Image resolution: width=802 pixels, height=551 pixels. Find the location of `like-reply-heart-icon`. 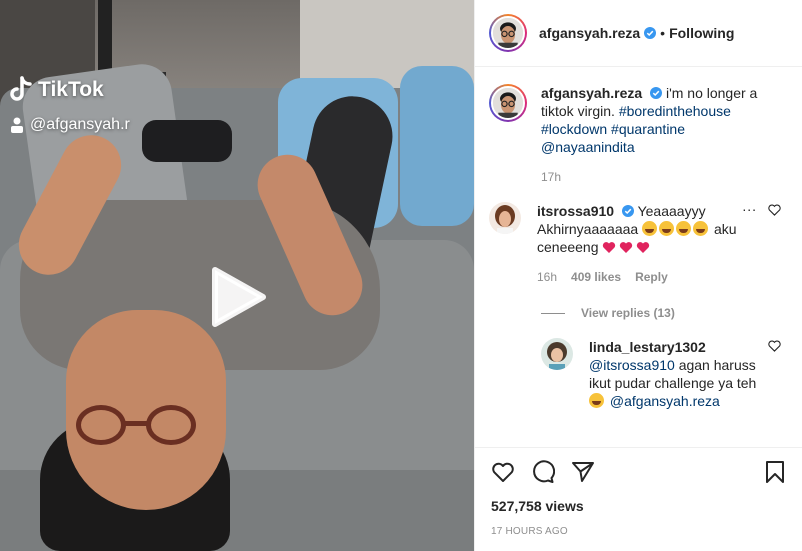

like-reply-heart-icon is located at coordinates (774, 346).